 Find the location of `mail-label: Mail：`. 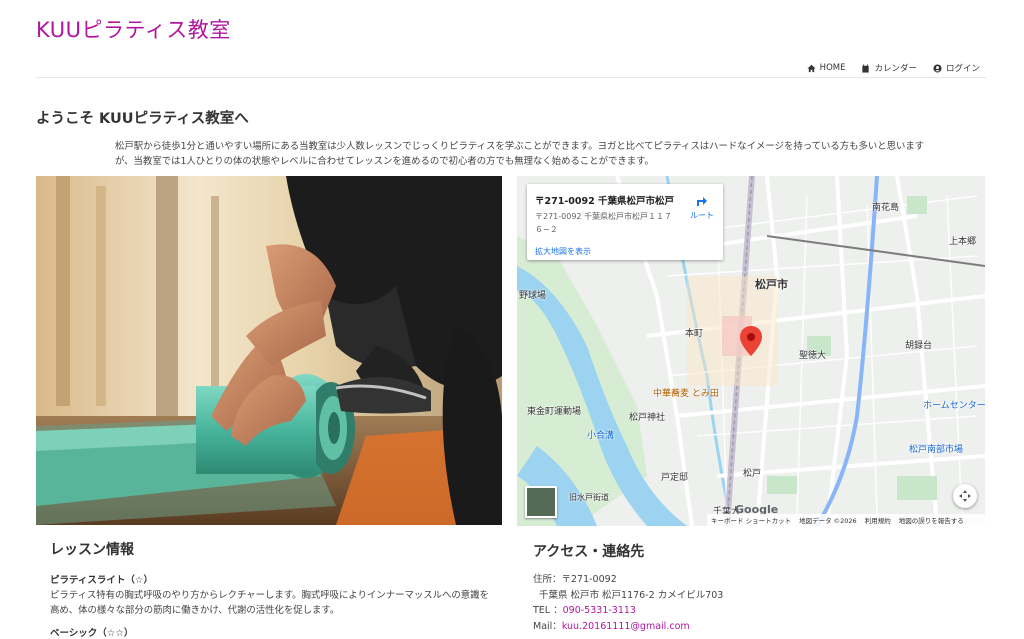

mail-label: Mail： is located at coordinates (547, 626).